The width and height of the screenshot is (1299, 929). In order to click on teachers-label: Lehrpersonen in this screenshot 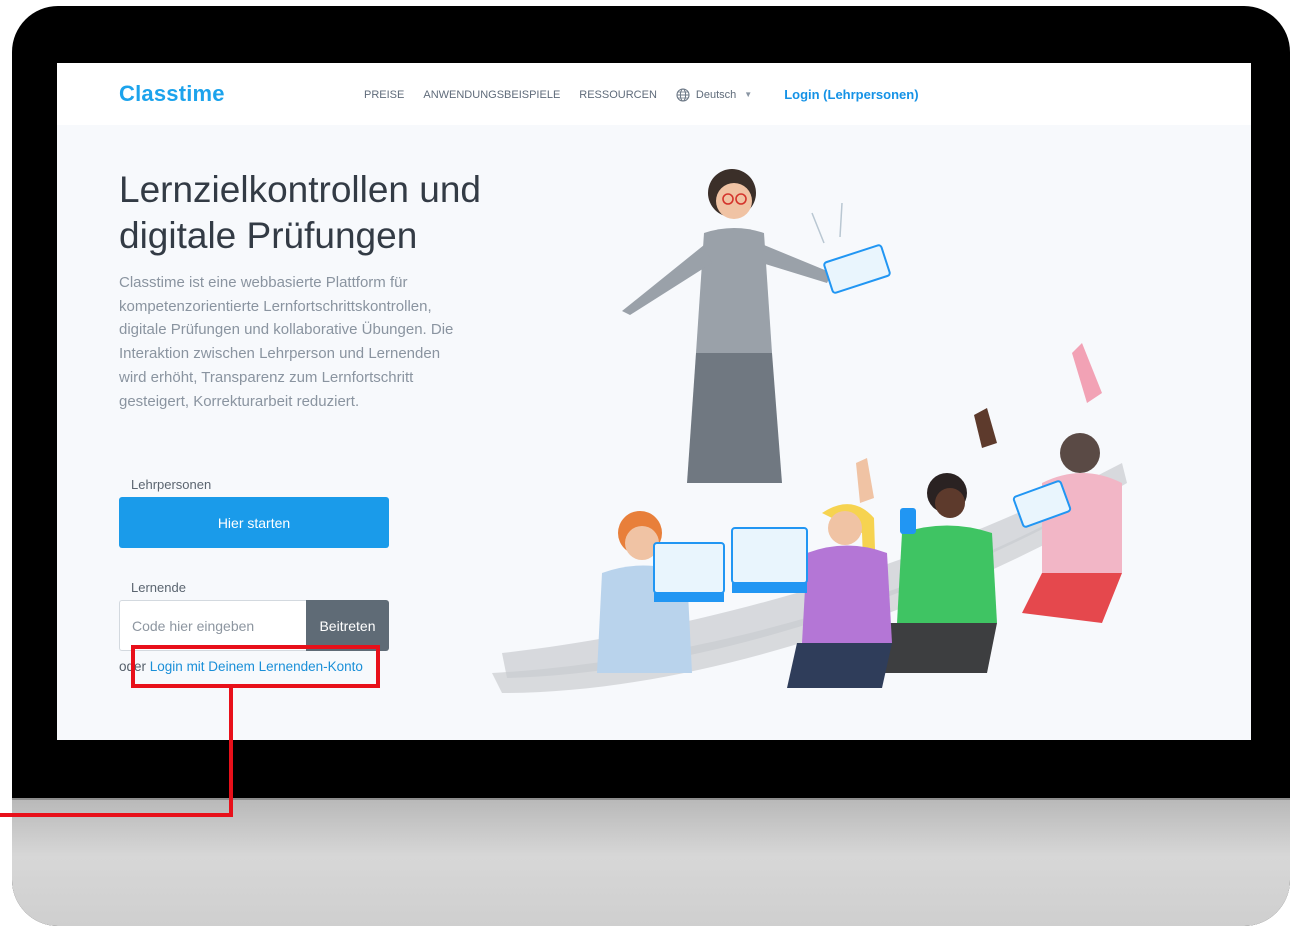, I will do `click(171, 484)`.